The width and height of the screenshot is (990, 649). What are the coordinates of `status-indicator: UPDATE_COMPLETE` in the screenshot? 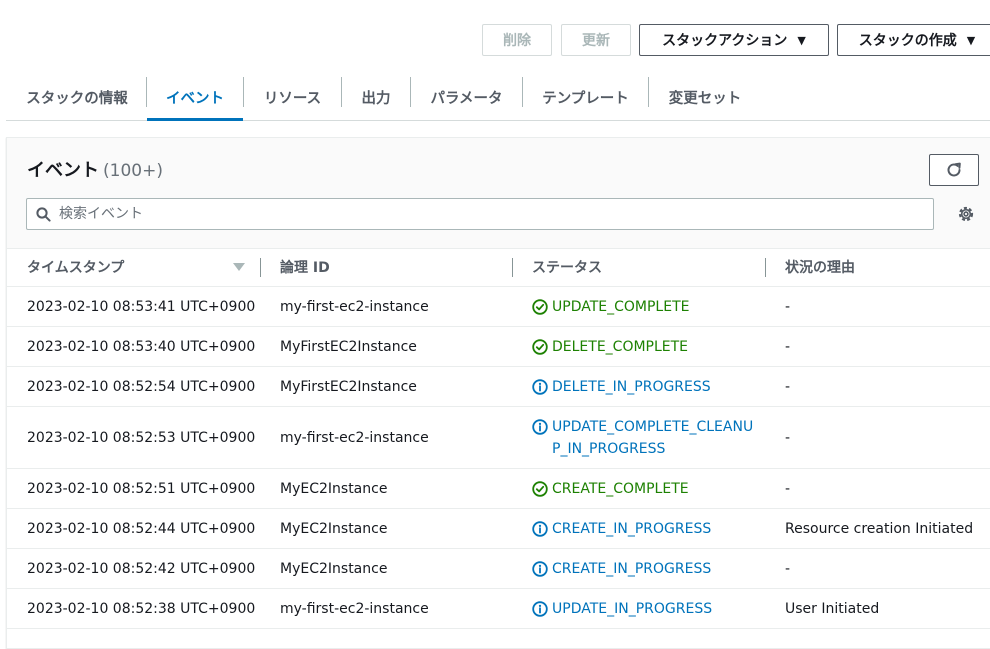 It's located at (610, 307).